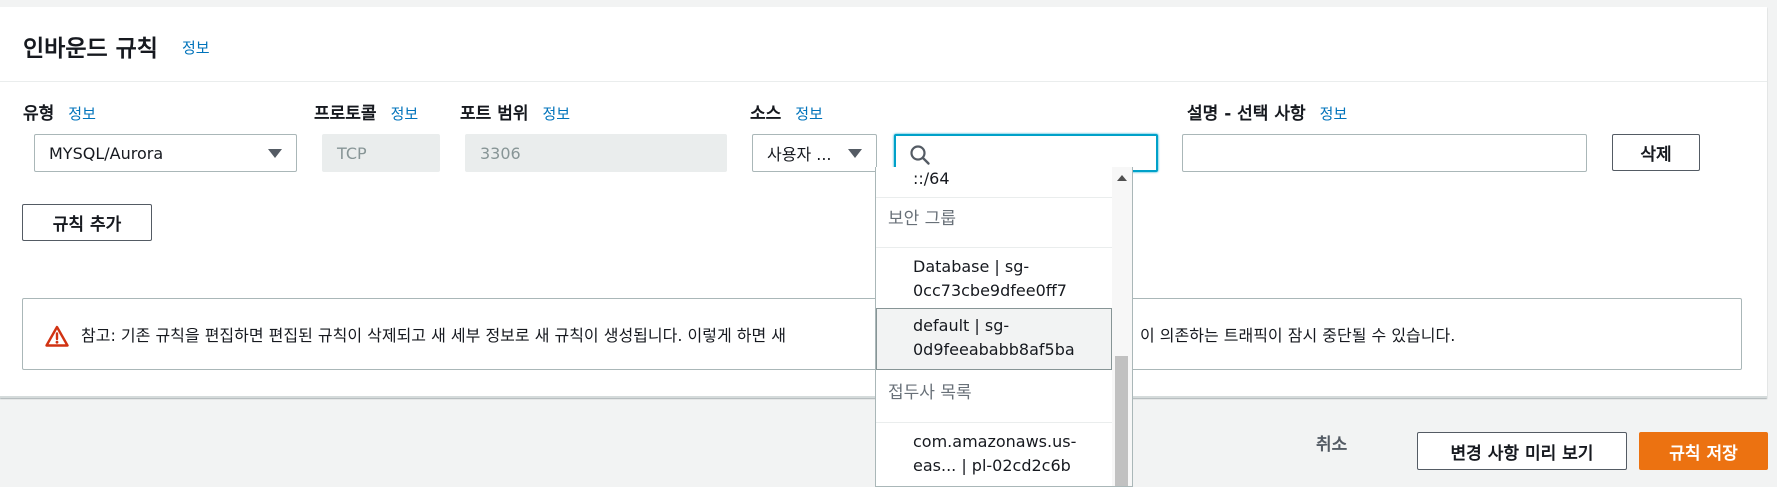  Describe the element at coordinates (57, 336) in the screenshot. I see `warning-icon` at that location.